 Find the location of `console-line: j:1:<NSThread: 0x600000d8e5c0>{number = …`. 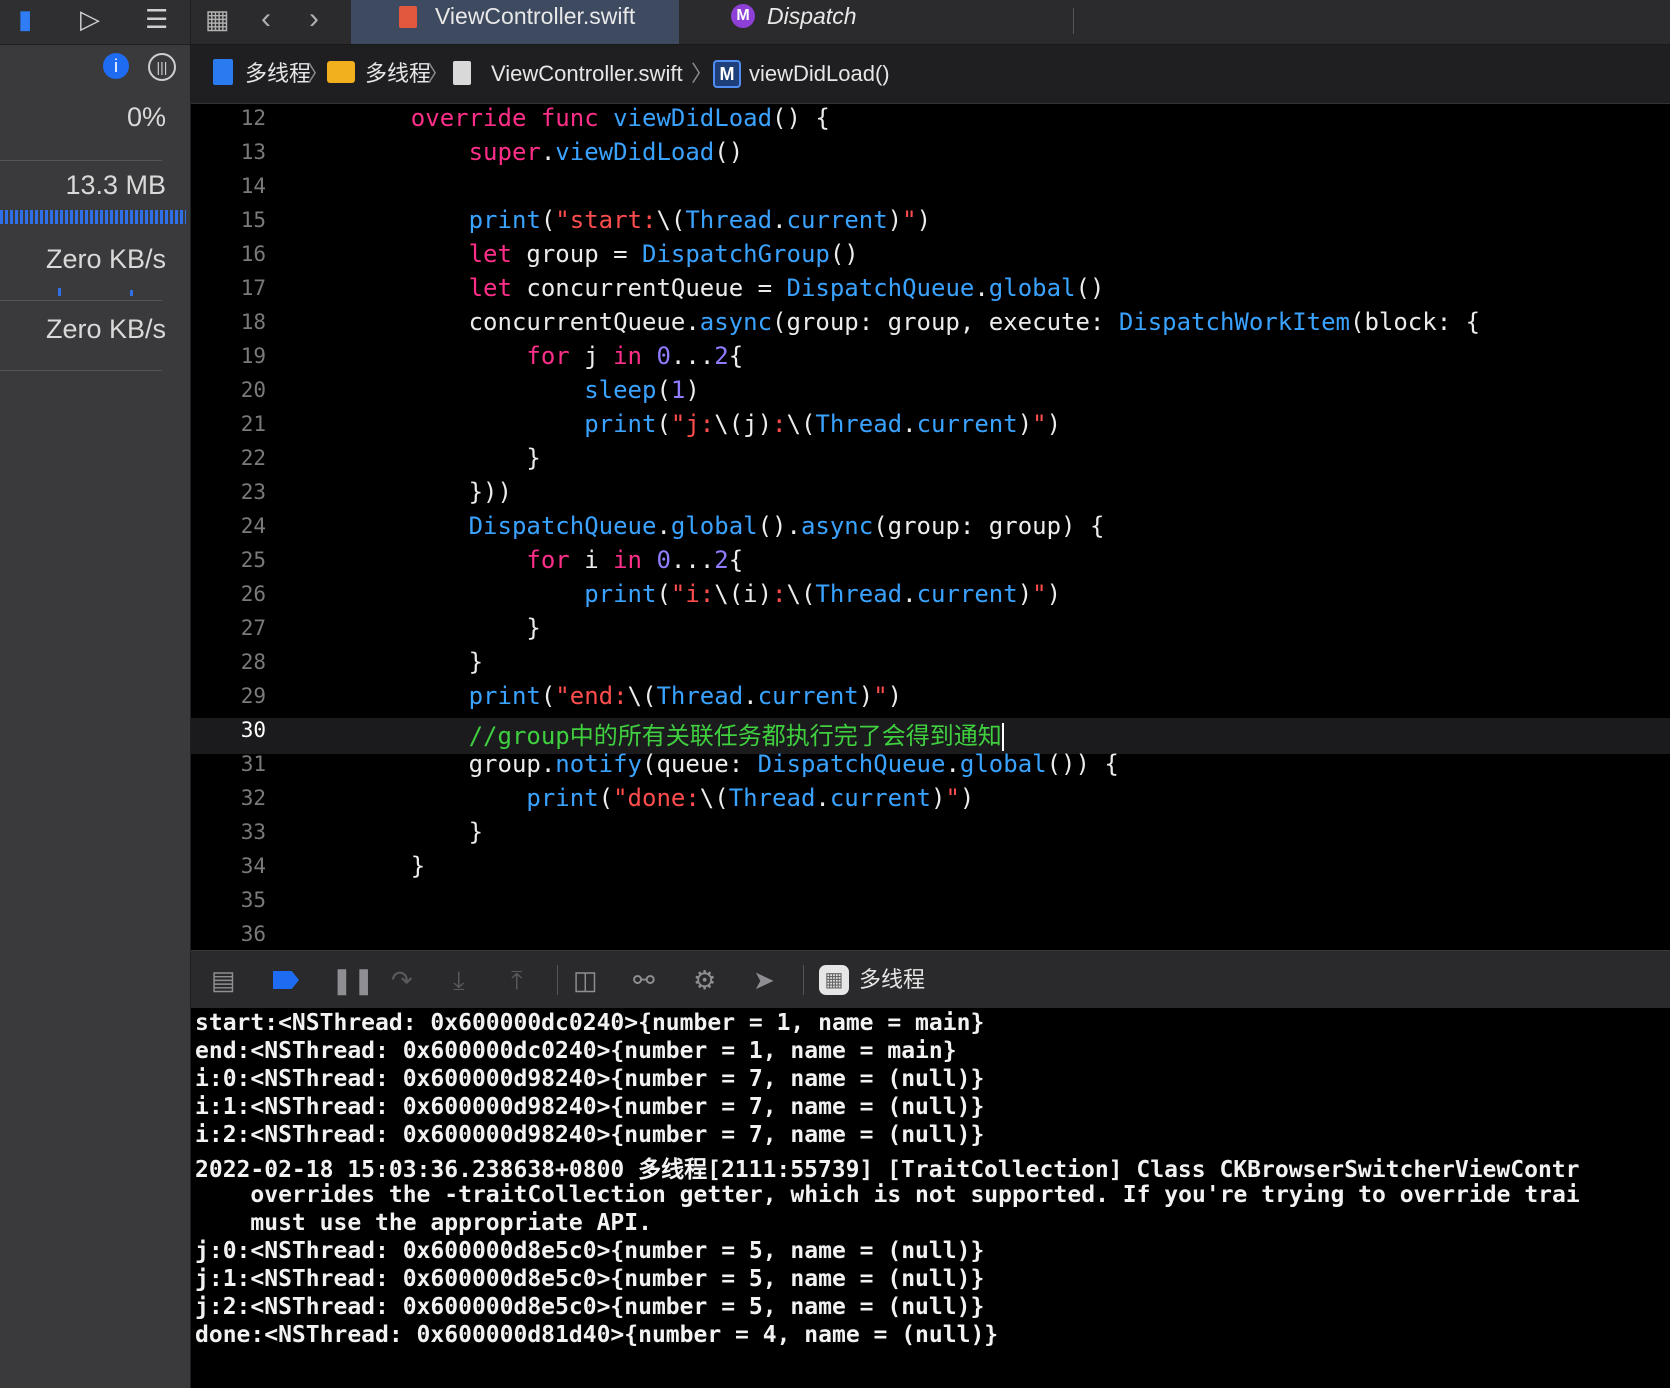

console-line: j:1:<NSThread: 0x600000d8e5c0>{number = … is located at coordinates (590, 1279).